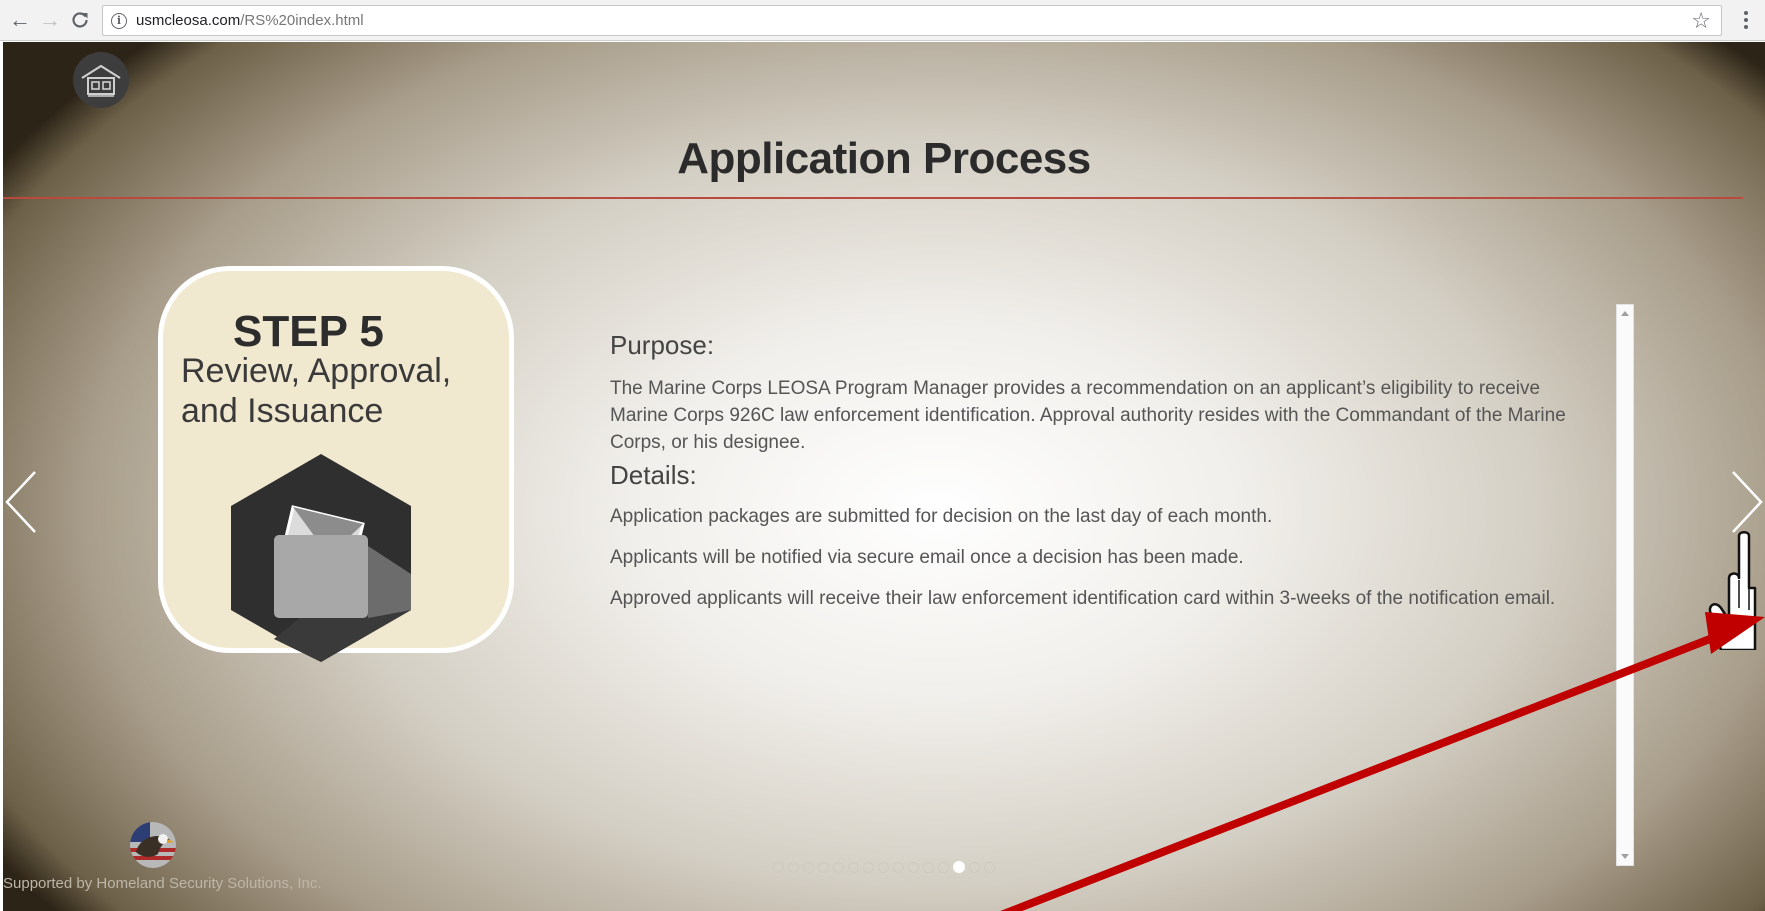 Image resolution: width=1765 pixels, height=911 pixels. What do you see at coordinates (873, 198) in the screenshot?
I see `title-divider` at bounding box center [873, 198].